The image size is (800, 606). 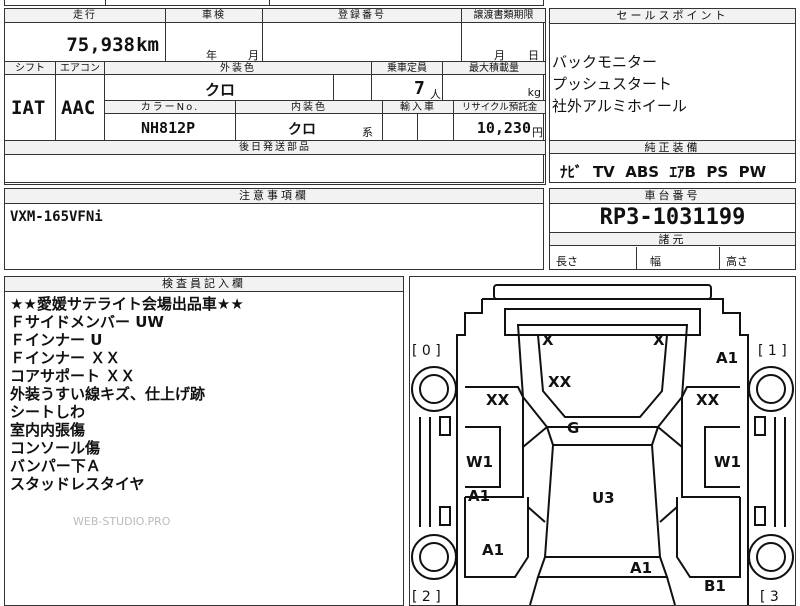 I want to click on transfer-deadline-cell: 月 日, so click(x=503, y=42).